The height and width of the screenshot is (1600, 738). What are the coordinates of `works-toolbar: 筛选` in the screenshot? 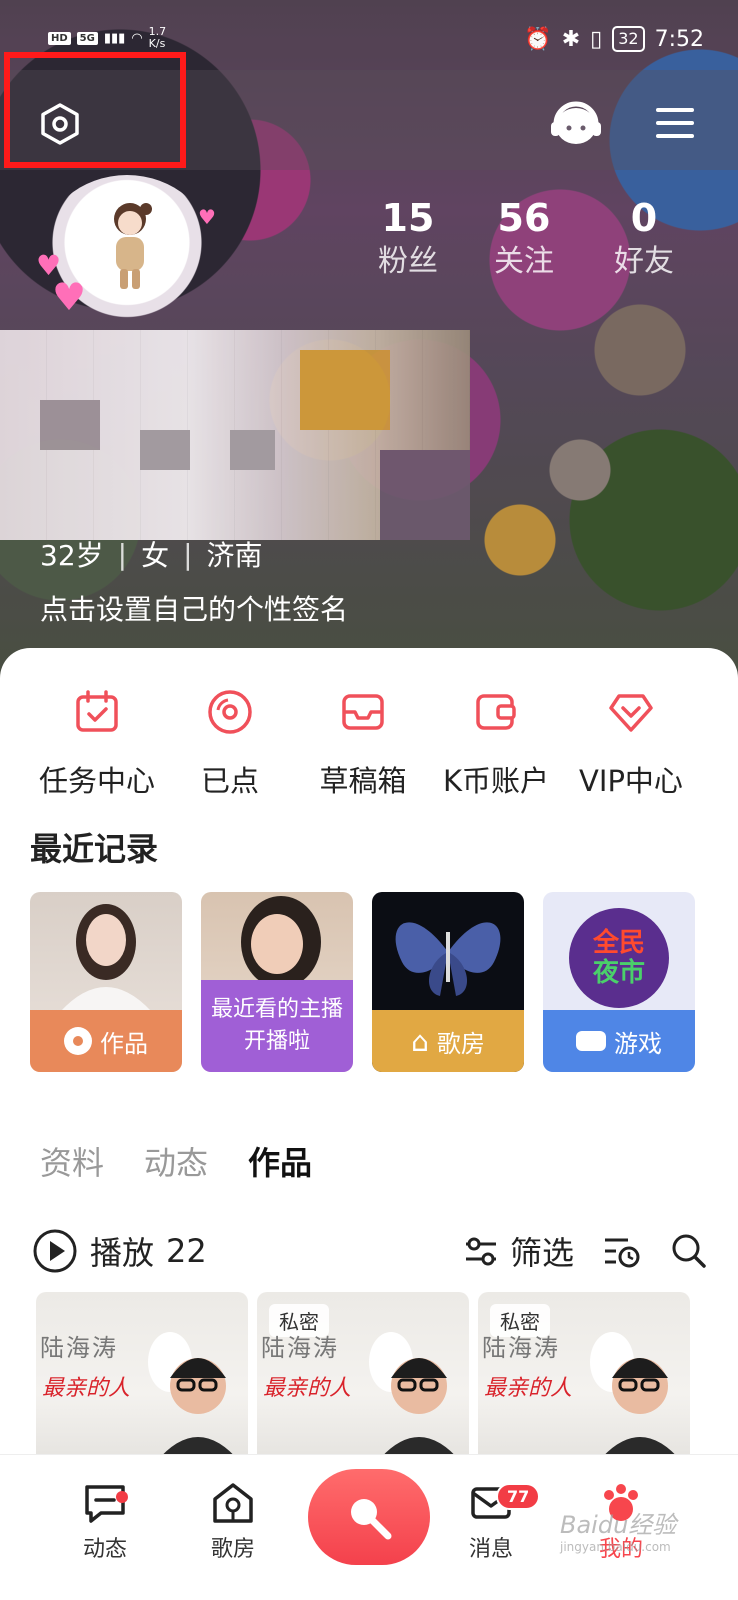 It's located at (585, 1251).